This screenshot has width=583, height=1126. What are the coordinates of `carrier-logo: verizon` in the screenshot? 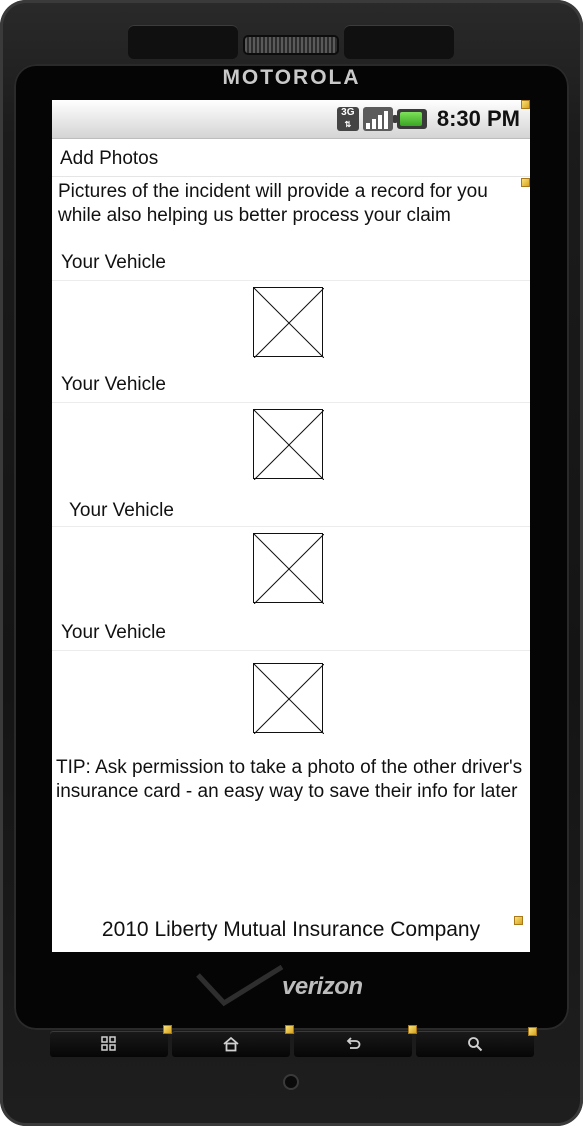 It's located at (290, 990).